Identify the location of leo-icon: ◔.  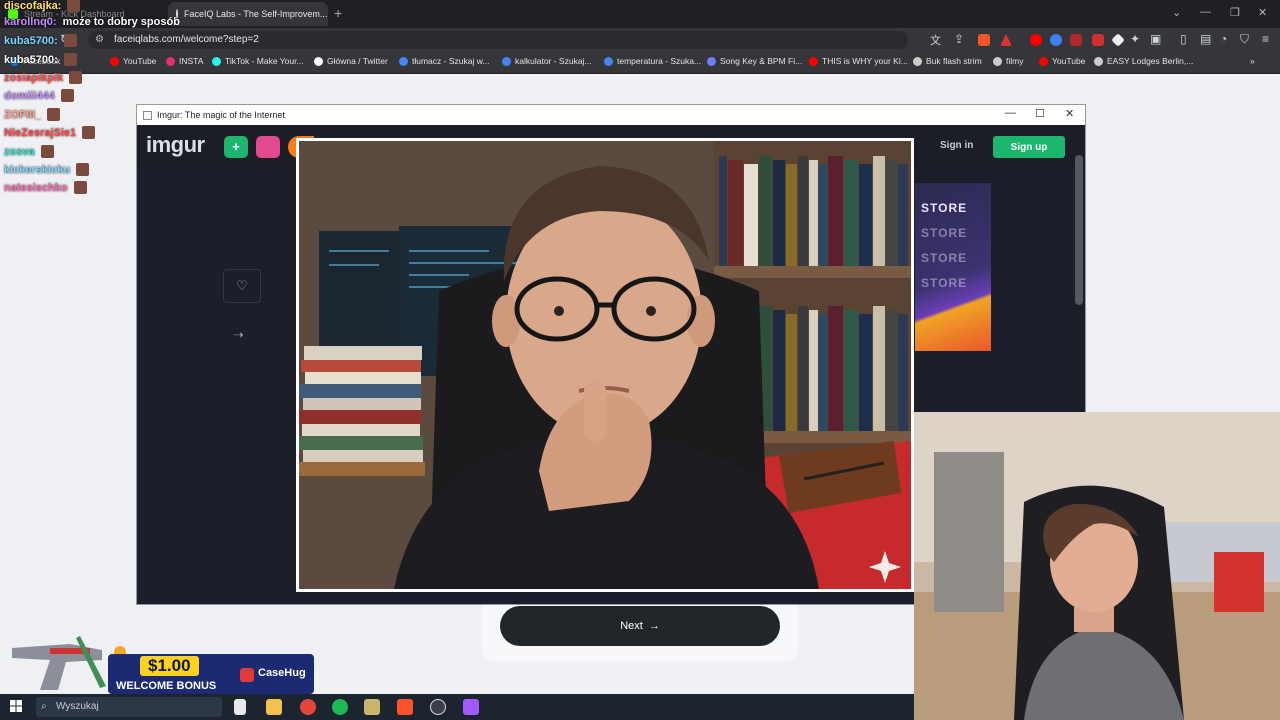
(1223, 39).